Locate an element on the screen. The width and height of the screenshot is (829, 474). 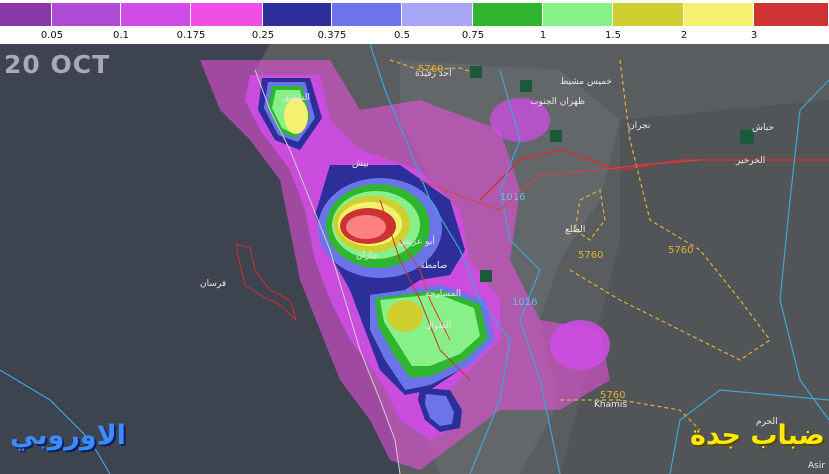
legend-tick: 1.5 is located at coordinates (613, 35).